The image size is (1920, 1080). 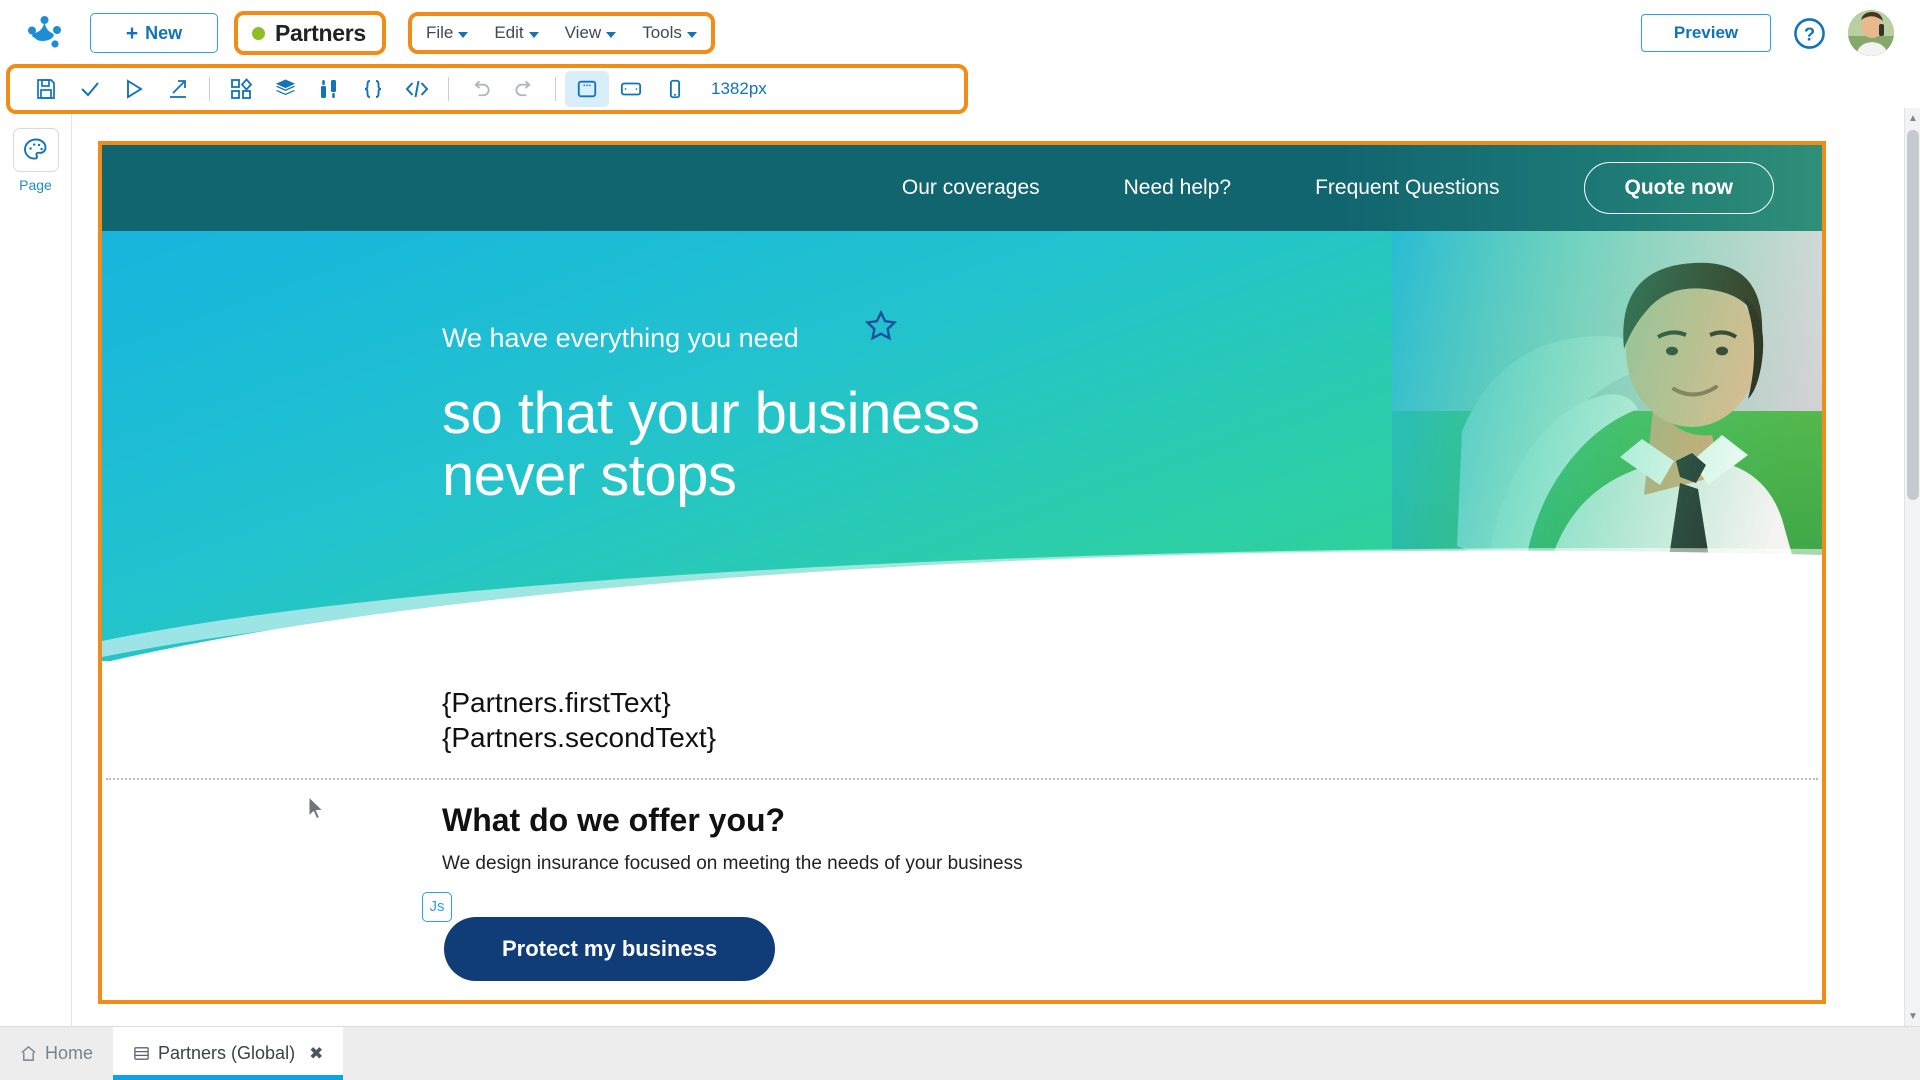 What do you see at coordinates (35, 150) in the screenshot?
I see `palette-icon` at bounding box center [35, 150].